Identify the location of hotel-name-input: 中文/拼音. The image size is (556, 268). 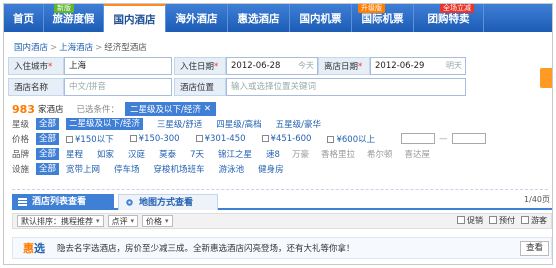
(118, 87).